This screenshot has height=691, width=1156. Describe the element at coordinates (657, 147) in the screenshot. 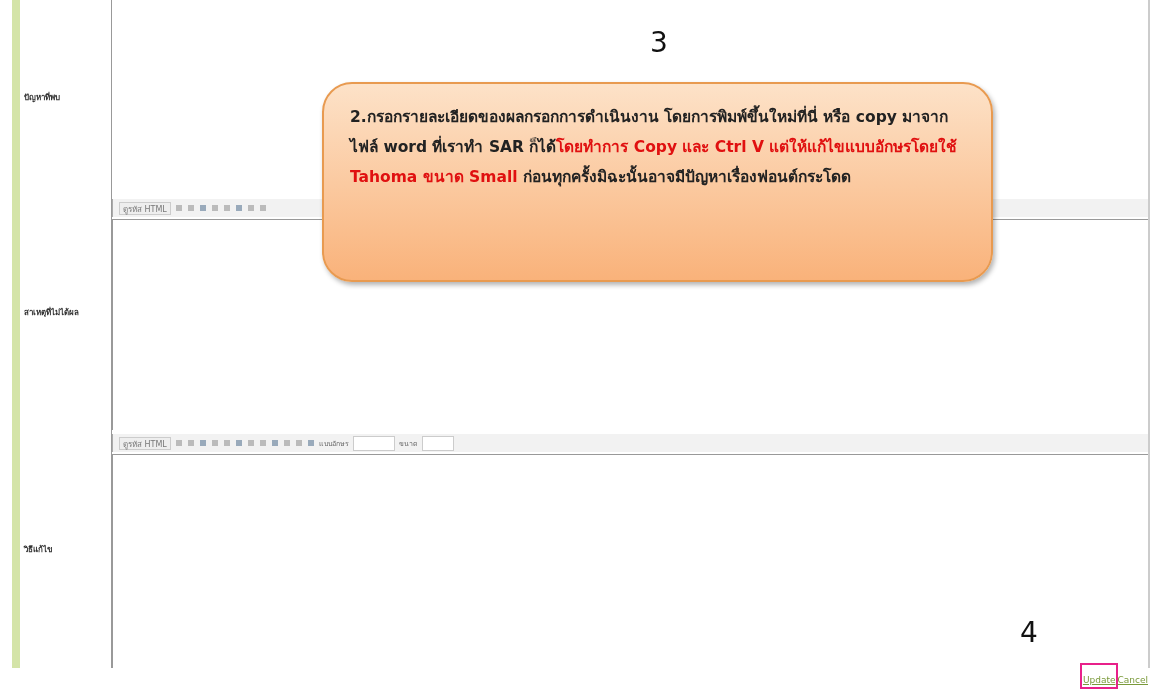

I see `callout-text: 2.กรอกรายละเอียดของผลกรอกการดำเนินงาน โดยการพิมพ์ขึ้นใหม่ที่นี่ หรือ copy มาจากไฟล์ word ที่เราทำ SAR ก็ได้โดยทำการ Copy และ Ctrl V แต่ให้แก้ไขแบบอักษรโดยใช้ Tahoma ขนาด Small ก่อนทุกครั้งมิฉะนั้นอาจมีปัญหาเรื่องฟอนต์กระโดด` at that location.